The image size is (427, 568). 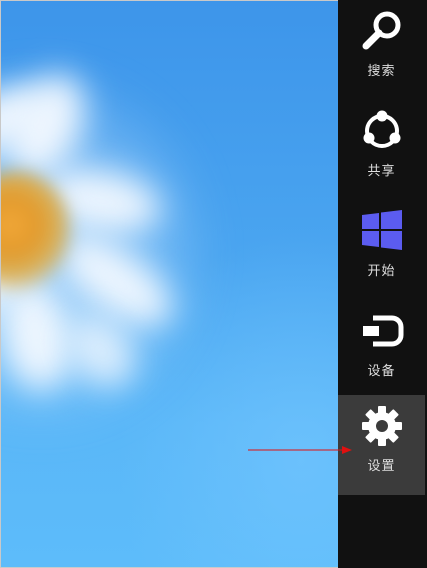 What do you see at coordinates (381, 466) in the screenshot?
I see `charm-settings-label: 设置` at bounding box center [381, 466].